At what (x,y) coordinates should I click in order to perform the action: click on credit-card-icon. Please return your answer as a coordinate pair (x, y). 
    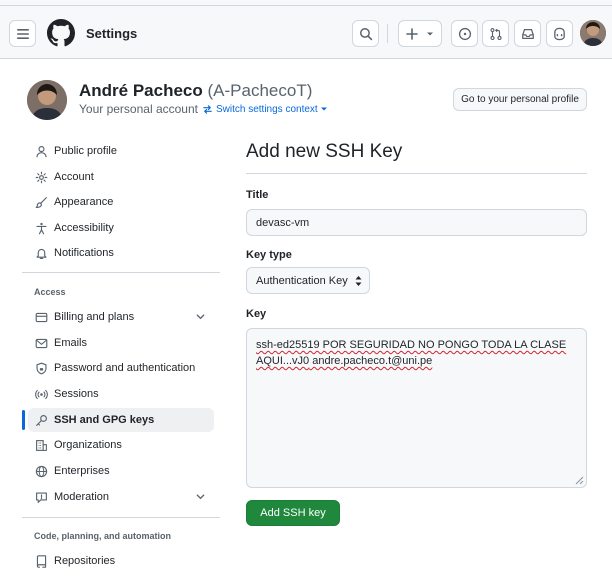
    Looking at the image, I should click on (41, 317).